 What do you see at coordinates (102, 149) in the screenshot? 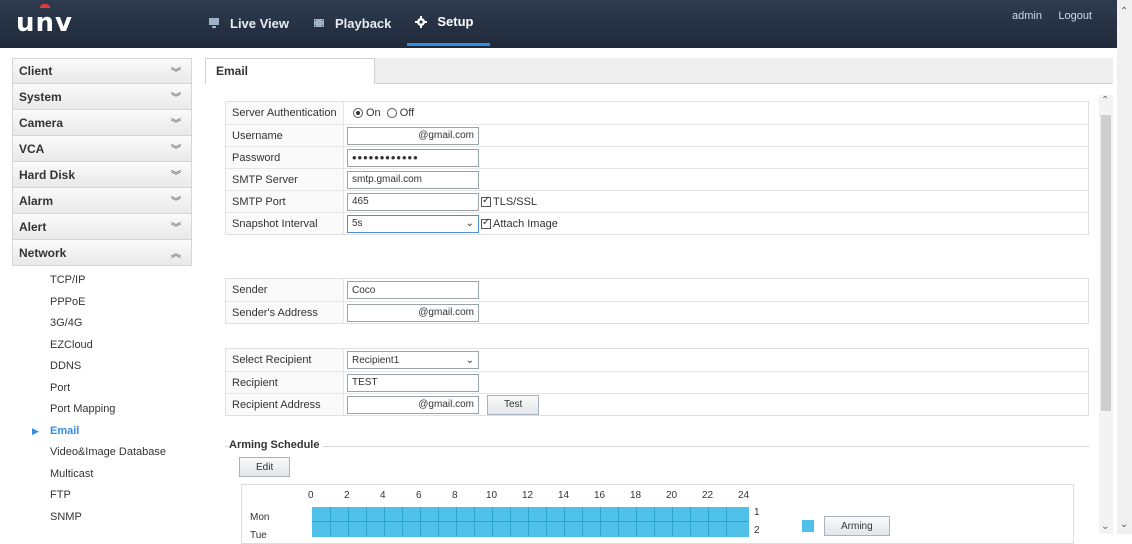
I see `menu-vca: VCA ︾` at bounding box center [102, 149].